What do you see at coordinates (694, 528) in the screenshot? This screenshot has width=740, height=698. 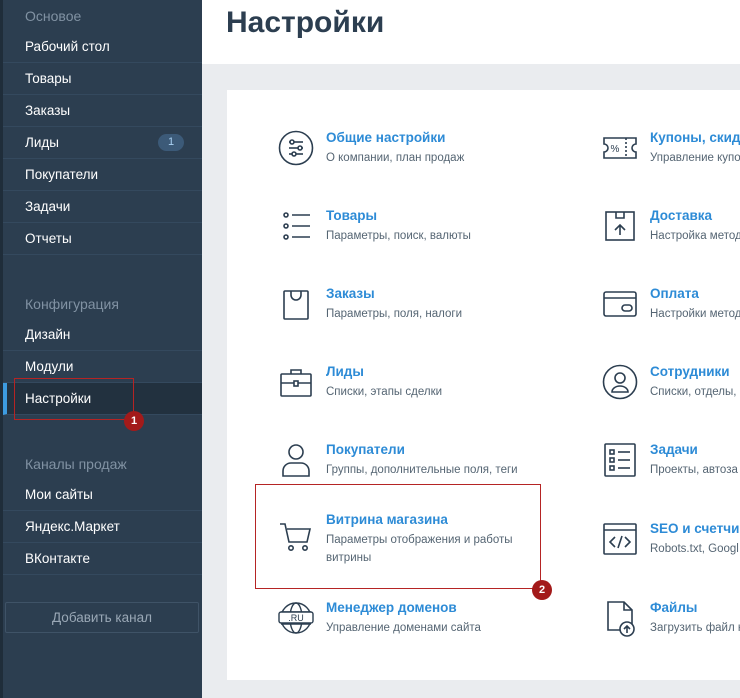 I see `settings-item-title: SEO и счетчи` at bounding box center [694, 528].